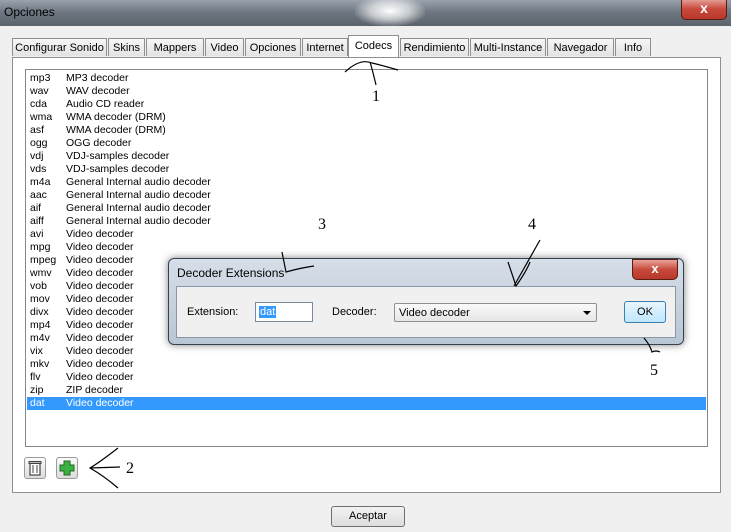  Describe the element at coordinates (59, 47) in the screenshot. I see `tab-configurar-sonido: Configurar Sonido` at that location.